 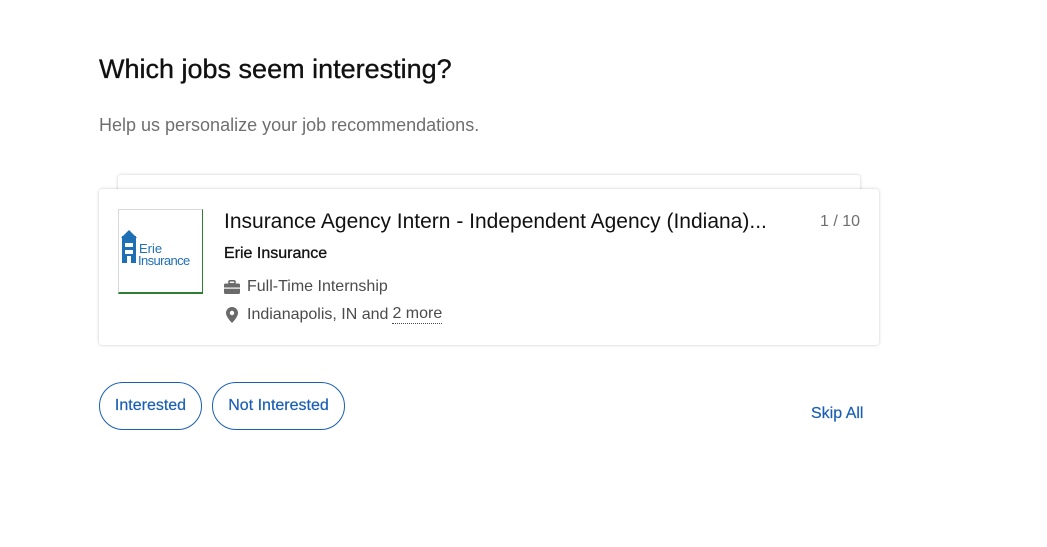 I want to click on company-logo: Erie Insurance, so click(x=160, y=251).